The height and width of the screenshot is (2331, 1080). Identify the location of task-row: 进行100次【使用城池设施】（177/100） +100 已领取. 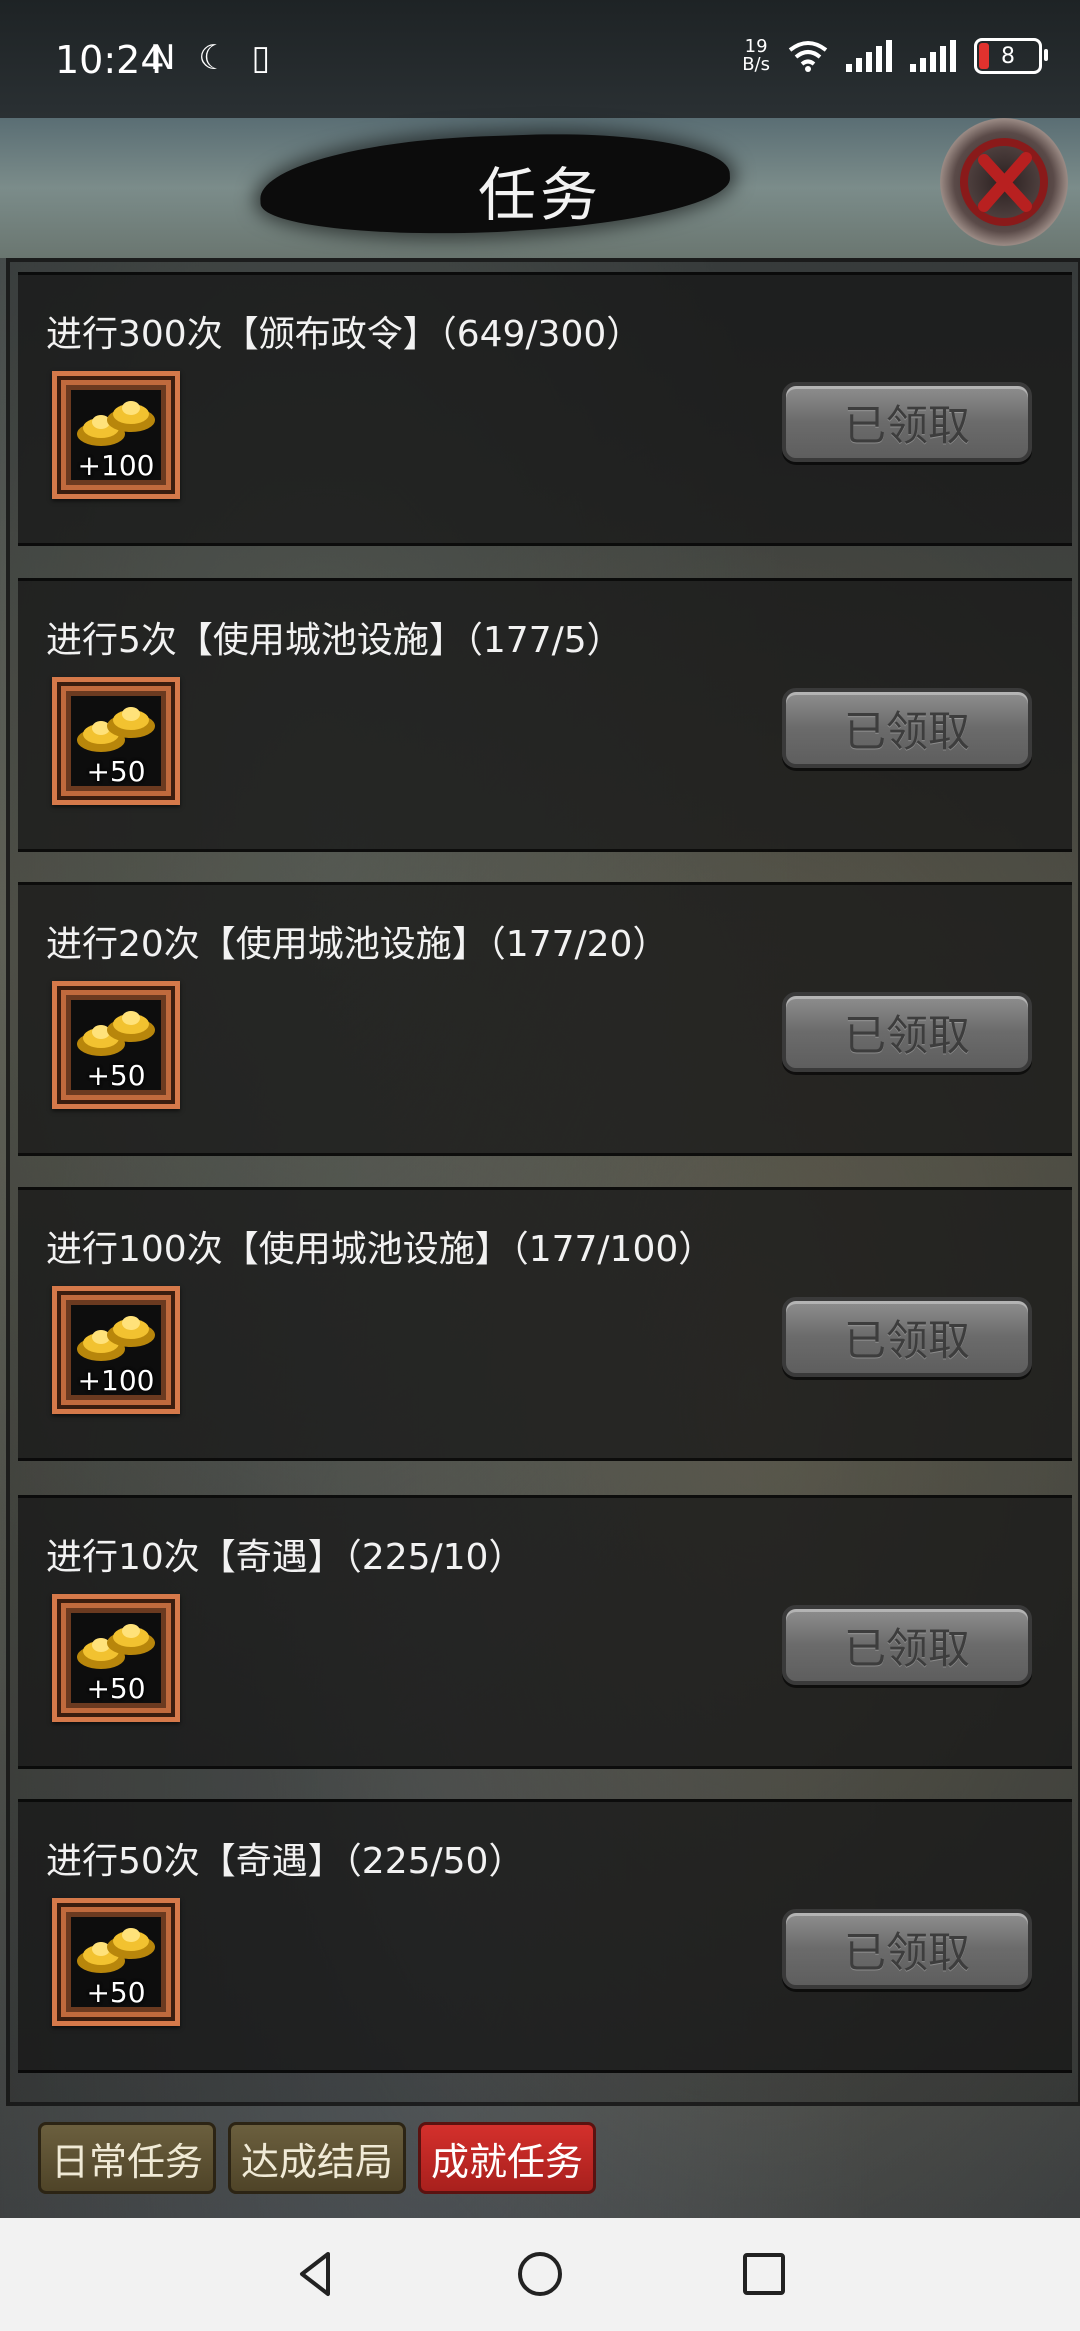
(545, 1324).